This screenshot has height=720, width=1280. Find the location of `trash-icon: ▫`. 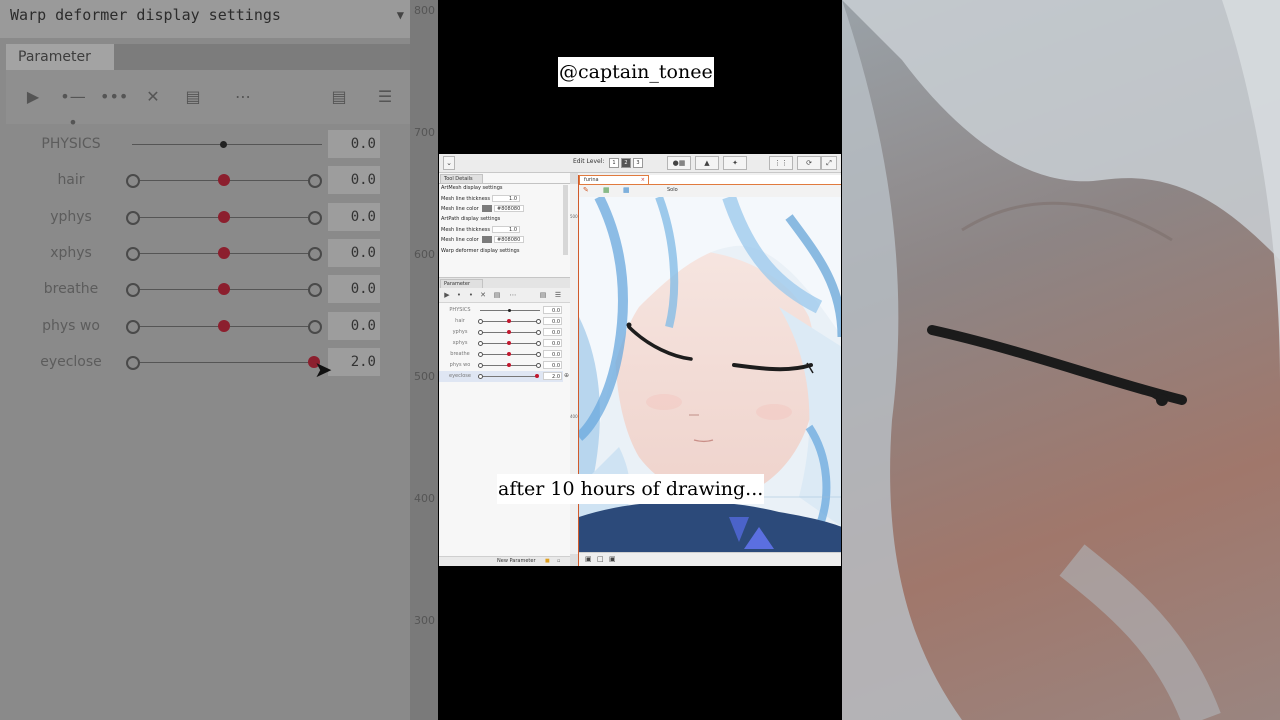

trash-icon: ▫ is located at coordinates (558, 561).